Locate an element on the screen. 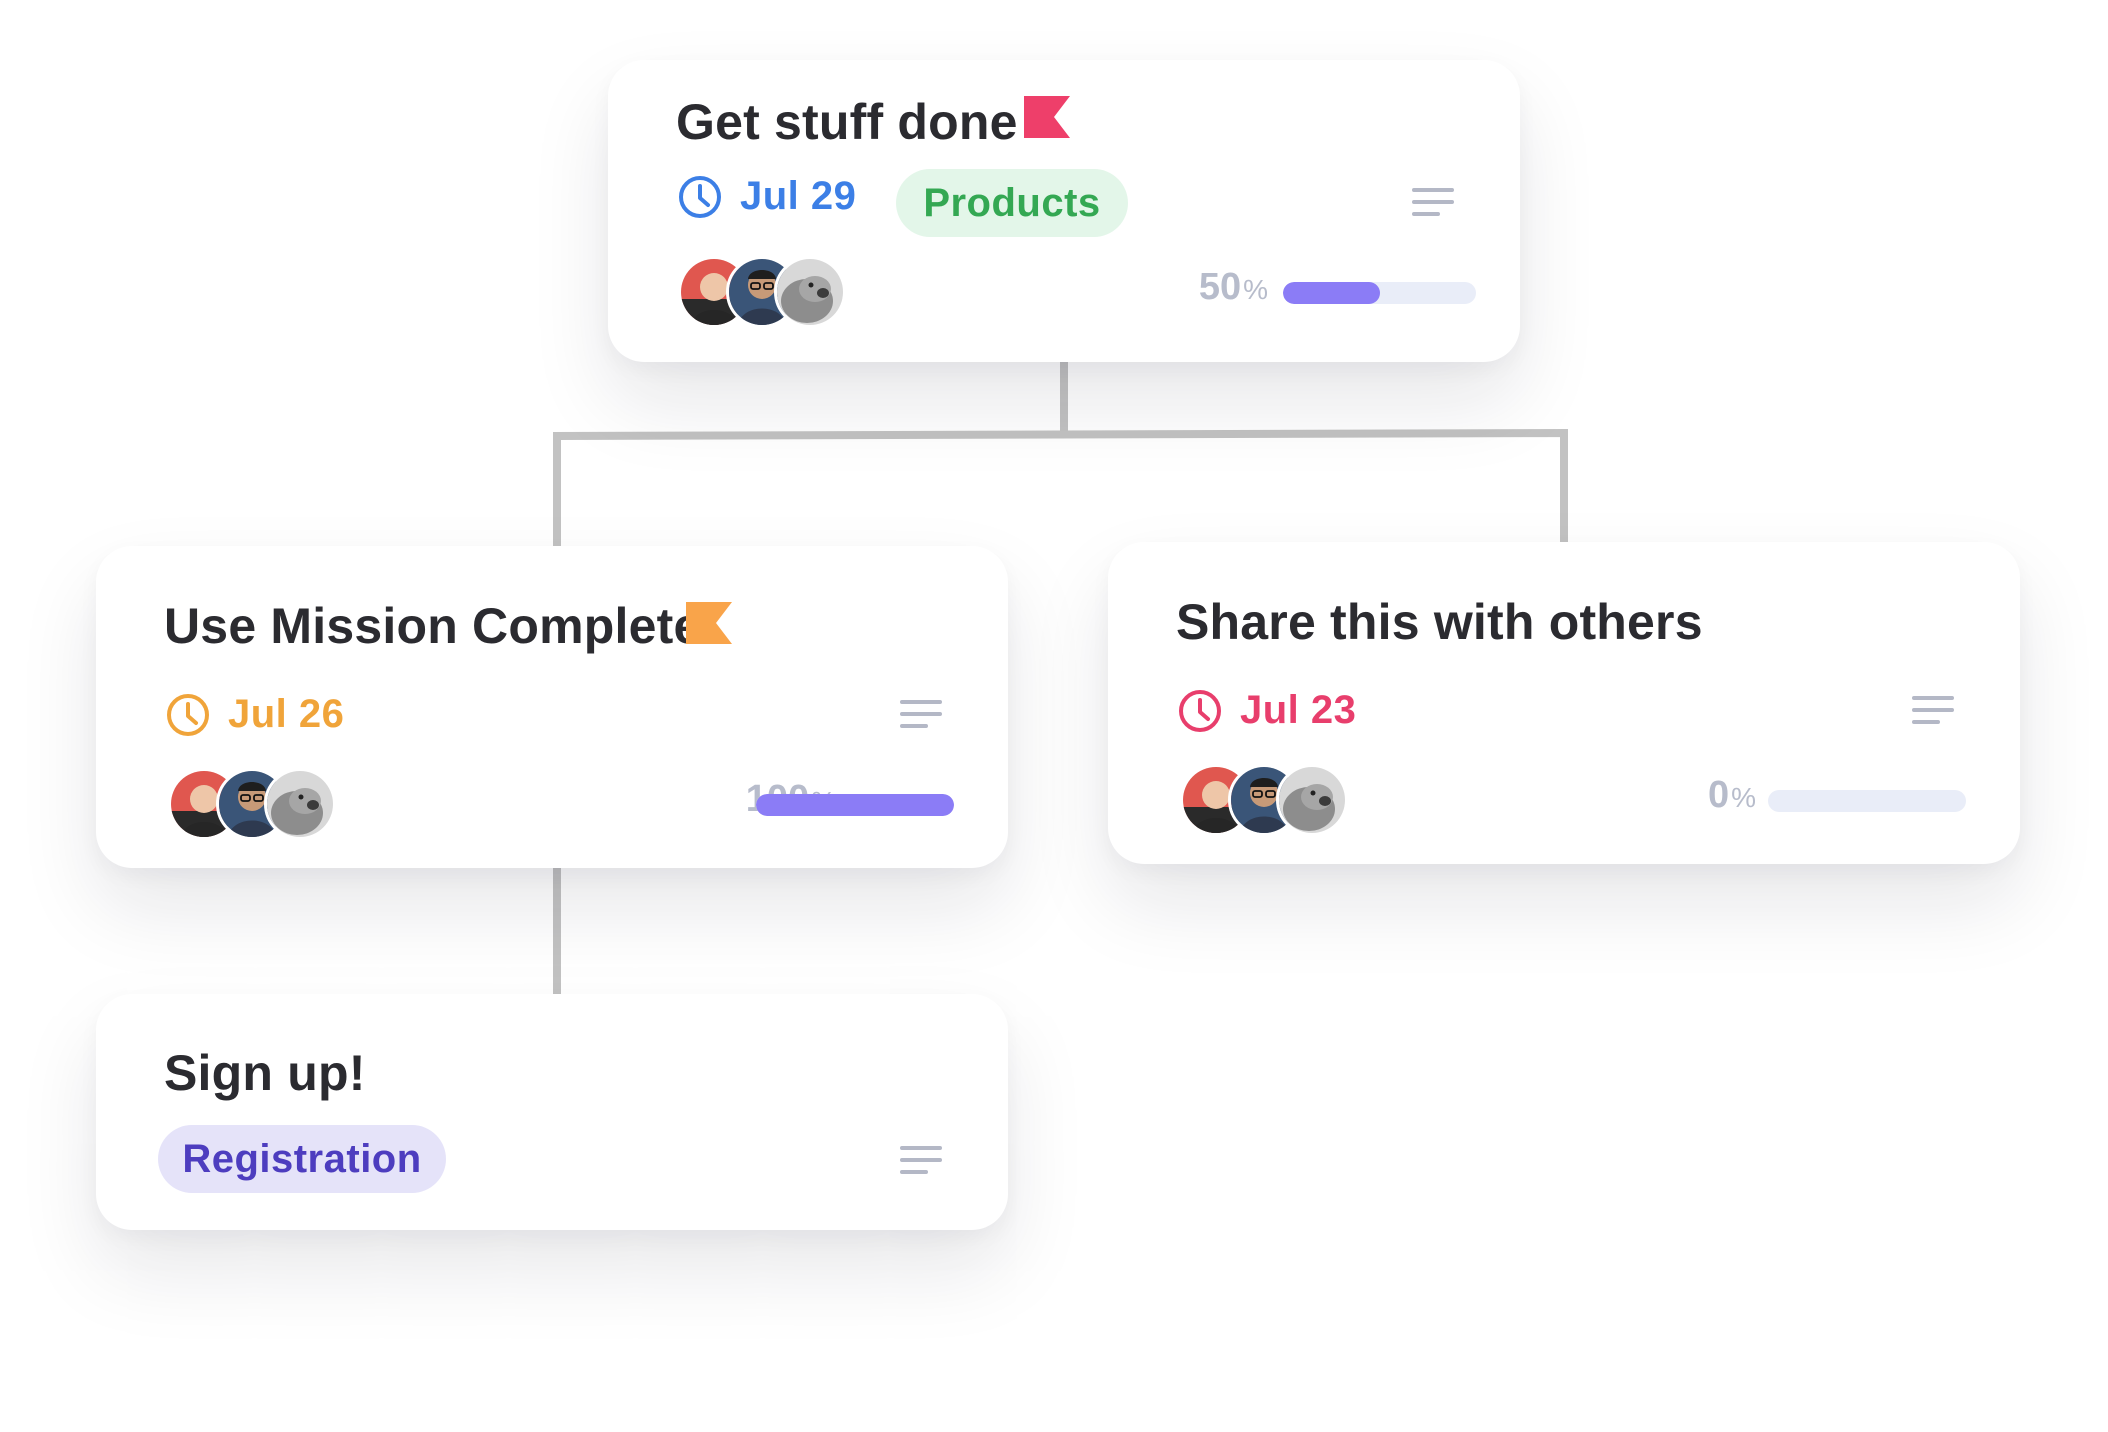 This screenshot has height=1432, width=2108. due-date: Jul 29 is located at coordinates (767, 196).